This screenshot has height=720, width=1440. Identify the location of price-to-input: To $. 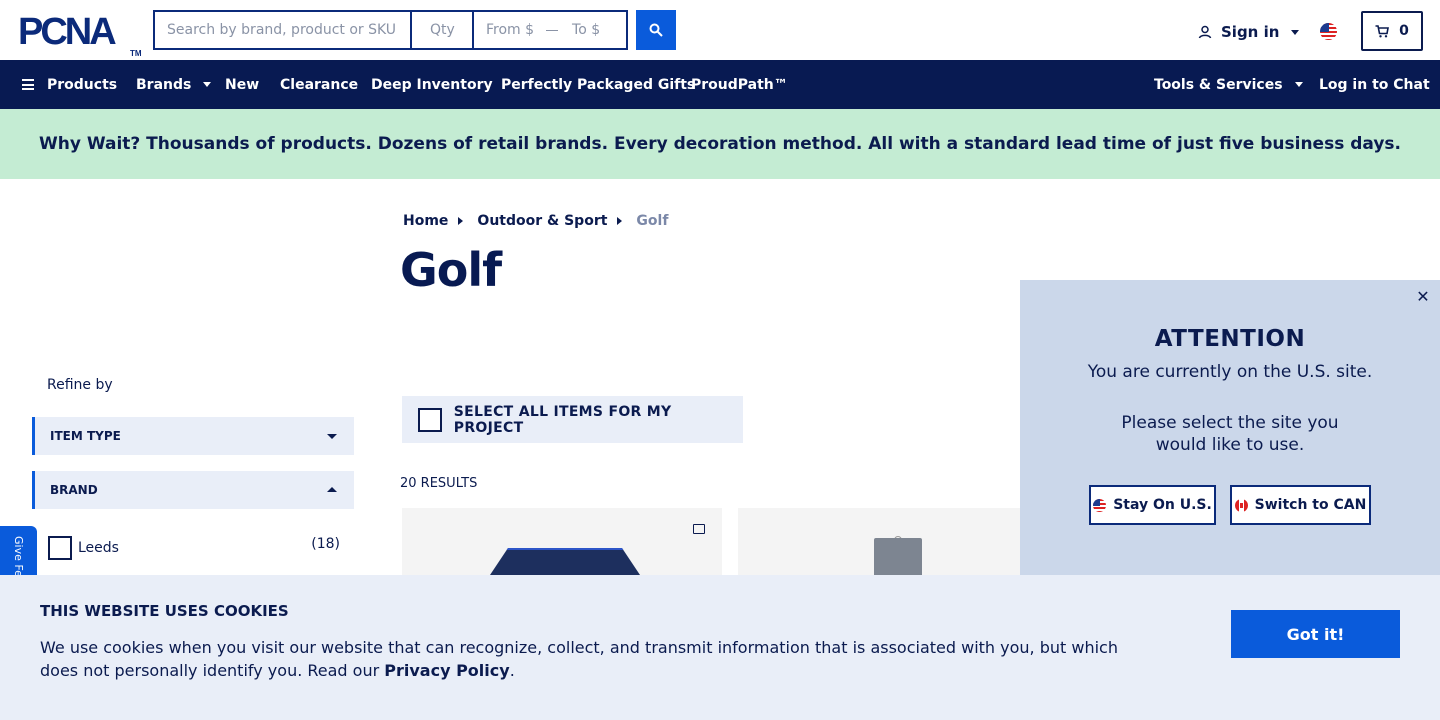
(586, 30).